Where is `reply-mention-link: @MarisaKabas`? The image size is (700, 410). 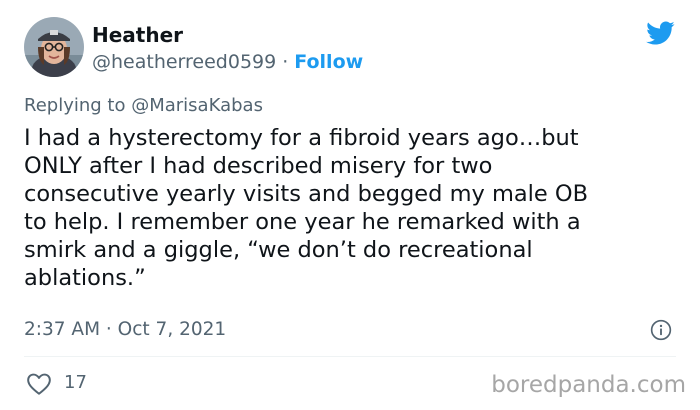 reply-mention-link: @MarisaKabas is located at coordinates (197, 105).